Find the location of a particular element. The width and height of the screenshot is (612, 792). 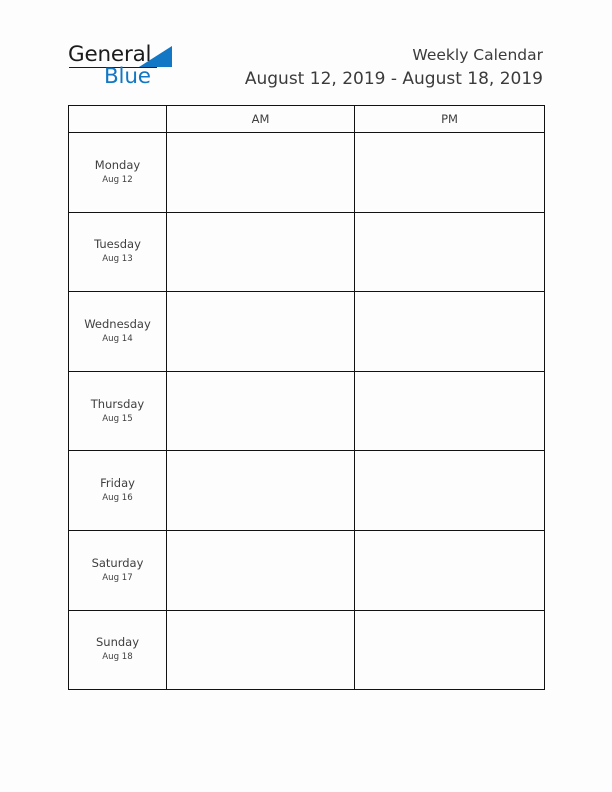

day-cell-monday: Monday Aug 12 is located at coordinates (117, 172).